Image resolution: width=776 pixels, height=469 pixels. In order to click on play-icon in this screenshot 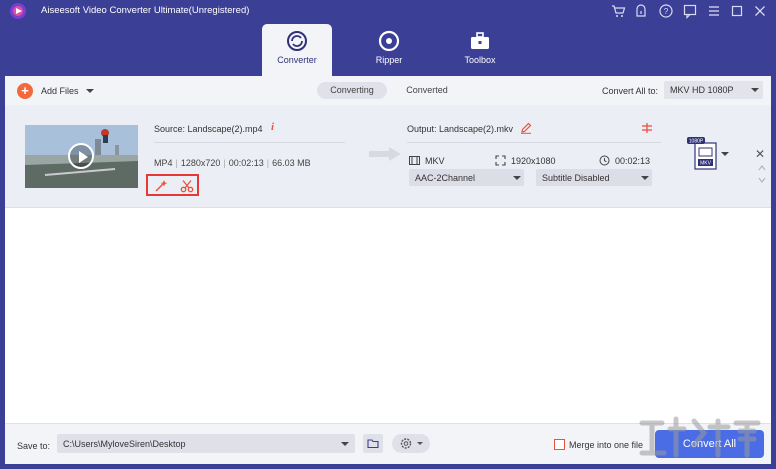, I will do `click(81, 156)`.